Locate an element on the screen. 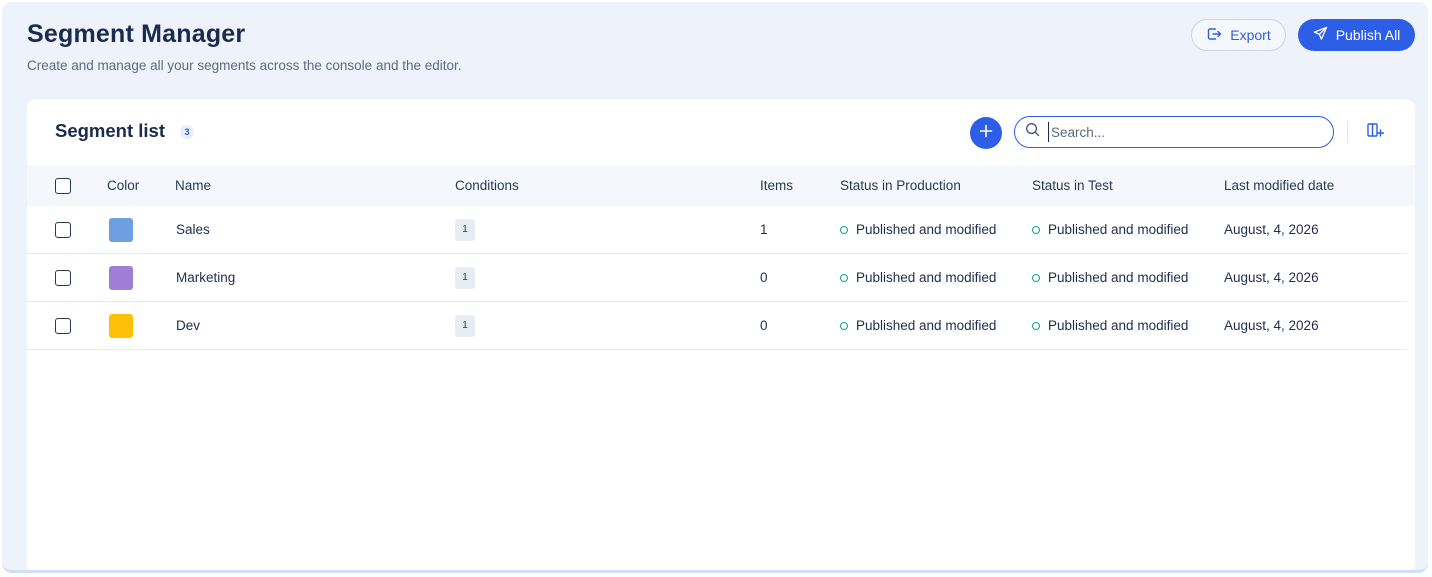  export-icon is located at coordinates (1214, 35).